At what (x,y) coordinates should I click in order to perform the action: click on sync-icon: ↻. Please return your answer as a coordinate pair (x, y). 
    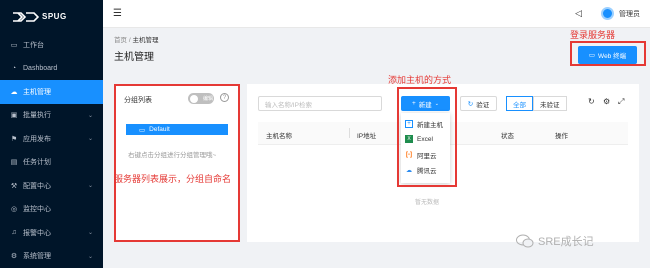
    Looking at the image, I should click on (470, 104).